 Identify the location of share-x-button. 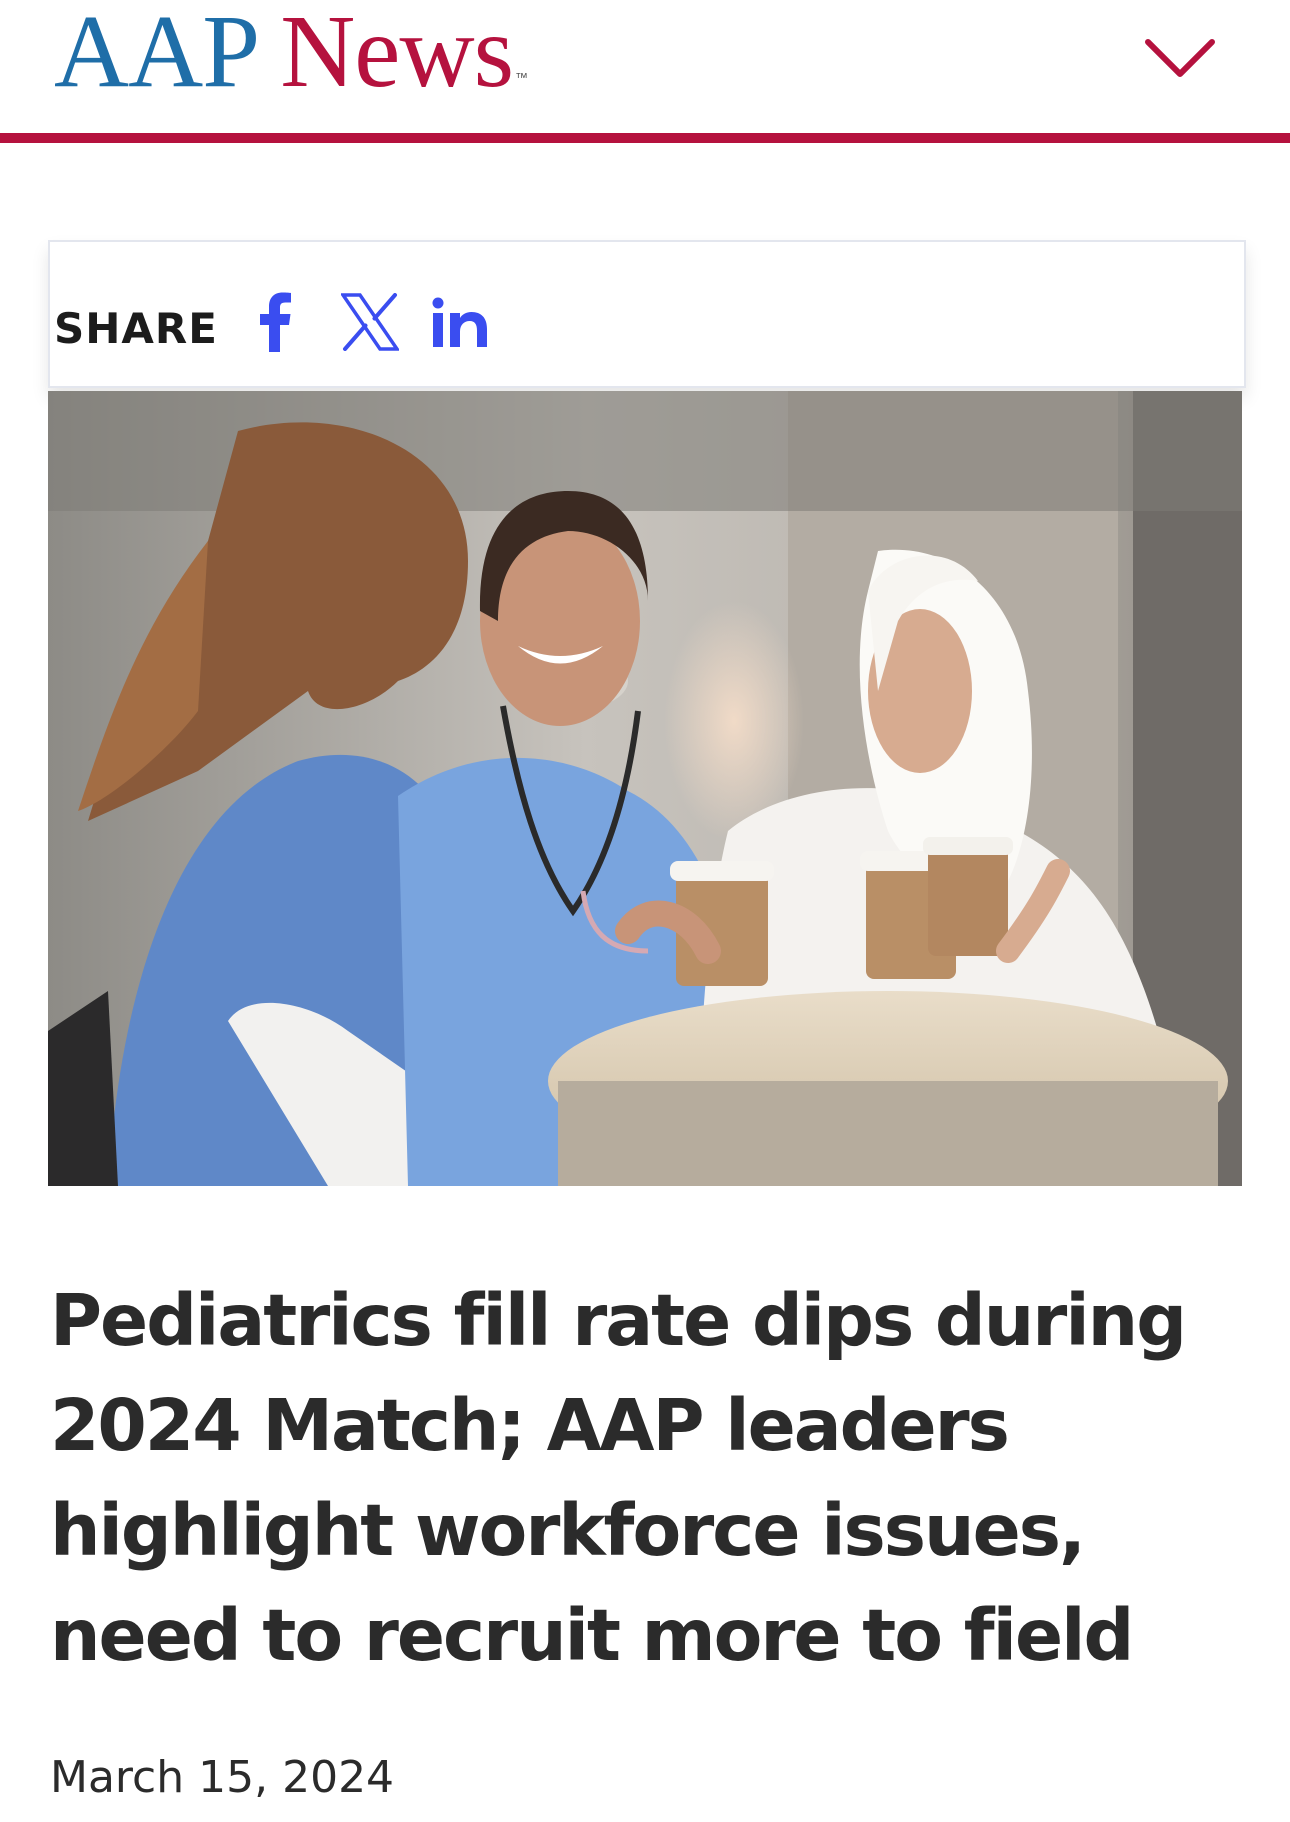
(370, 322).